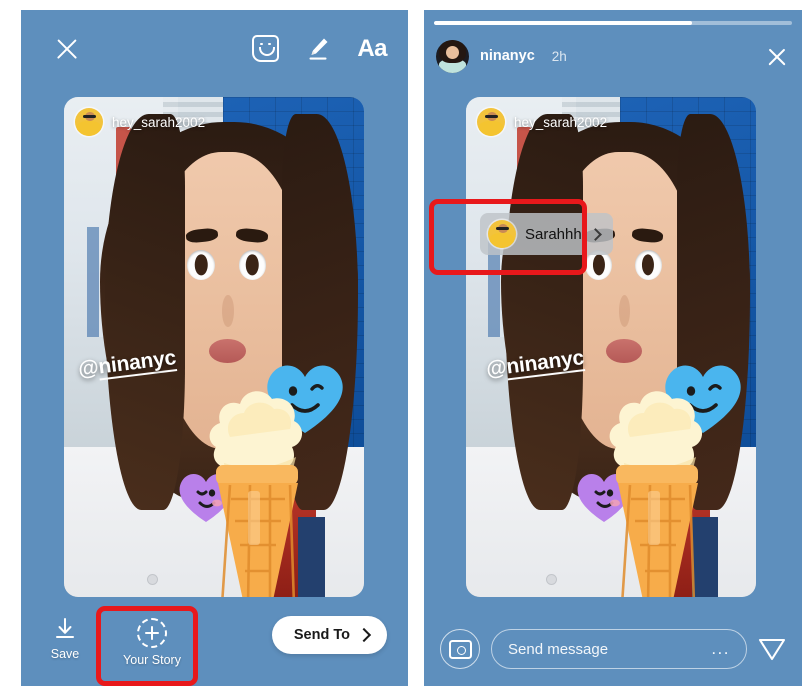  I want to click on text-tool-icon: Aa, so click(372, 48).